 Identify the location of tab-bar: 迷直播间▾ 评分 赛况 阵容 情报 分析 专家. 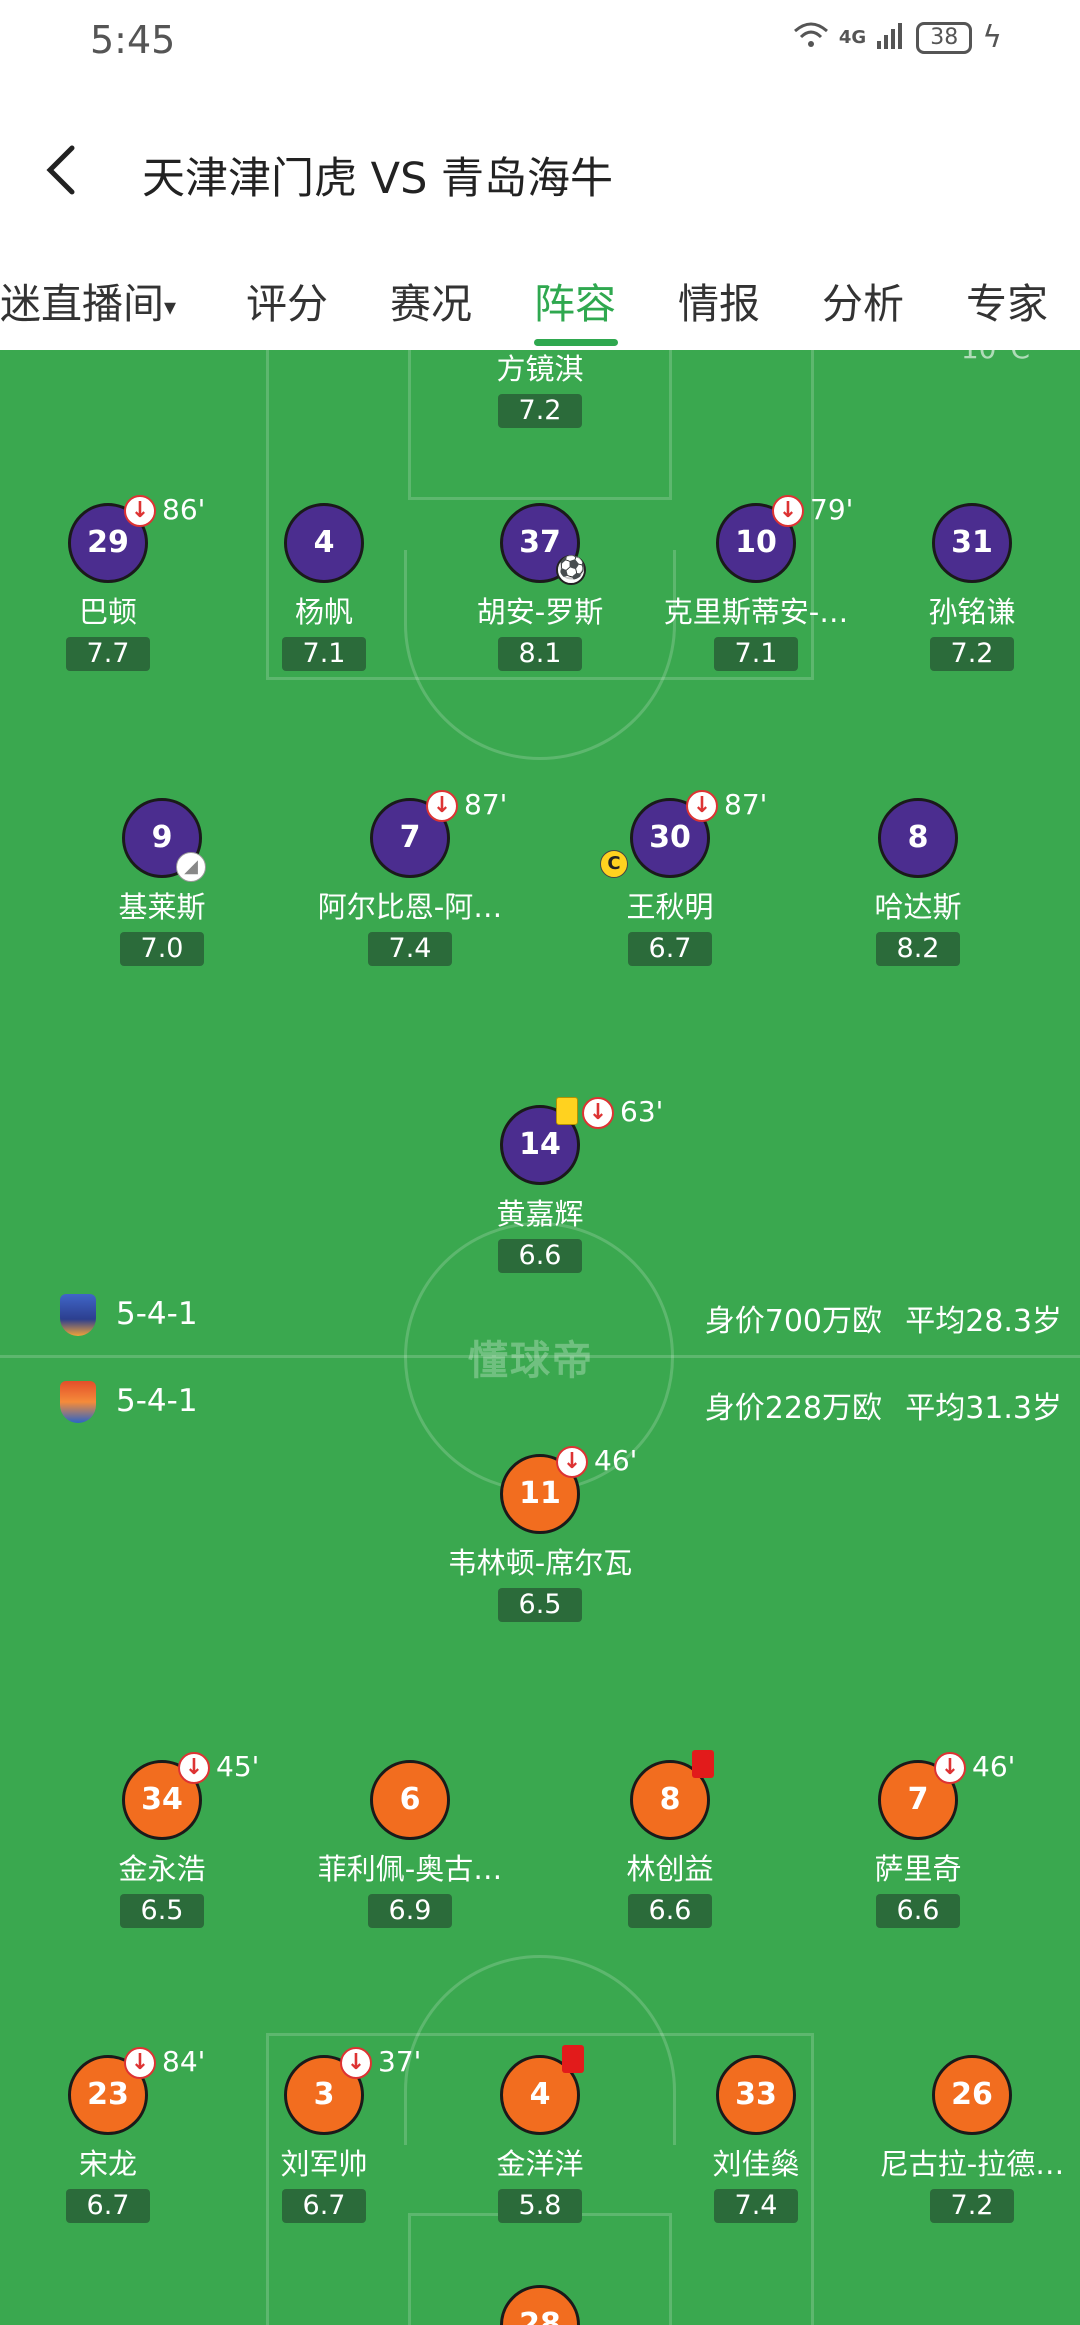
(540, 307).